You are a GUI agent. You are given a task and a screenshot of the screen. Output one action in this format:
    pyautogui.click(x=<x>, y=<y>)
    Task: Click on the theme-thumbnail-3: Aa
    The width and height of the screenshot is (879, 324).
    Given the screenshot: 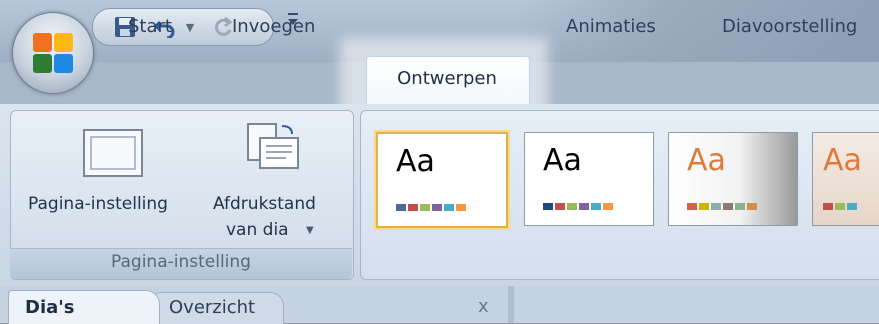 What is the action you would take?
    pyautogui.click(x=733, y=179)
    